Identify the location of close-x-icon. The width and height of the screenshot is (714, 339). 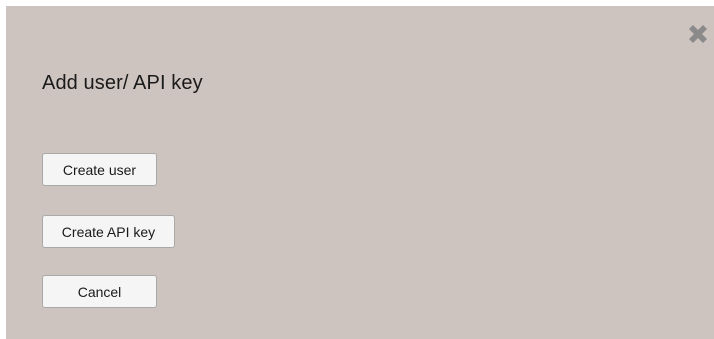
(698, 34).